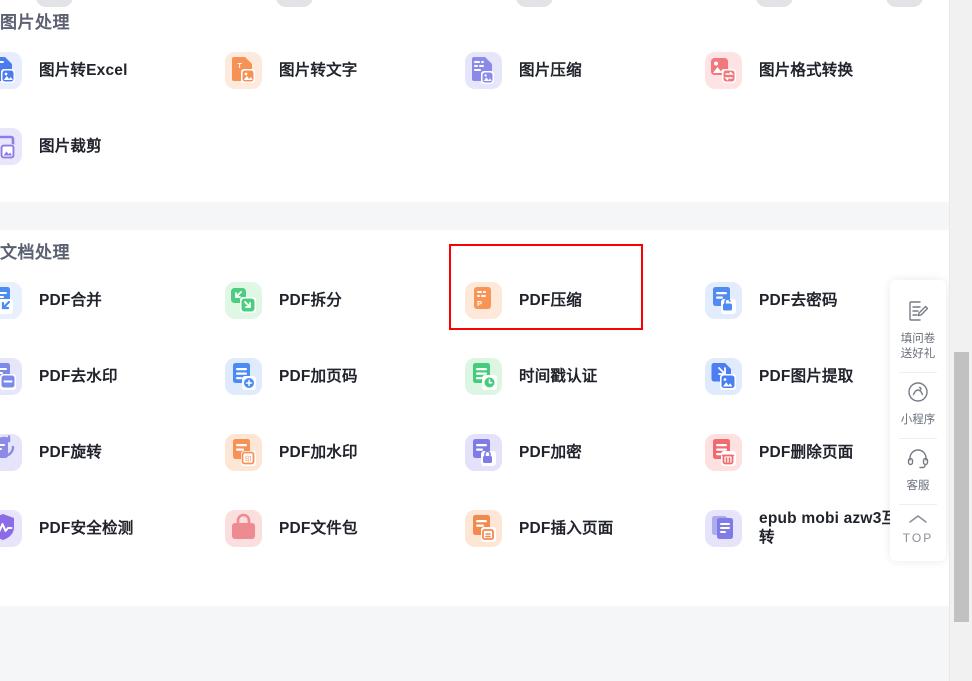 Image resolution: width=972 pixels, height=681 pixels. I want to click on image-to-excel-icon, so click(11, 70).